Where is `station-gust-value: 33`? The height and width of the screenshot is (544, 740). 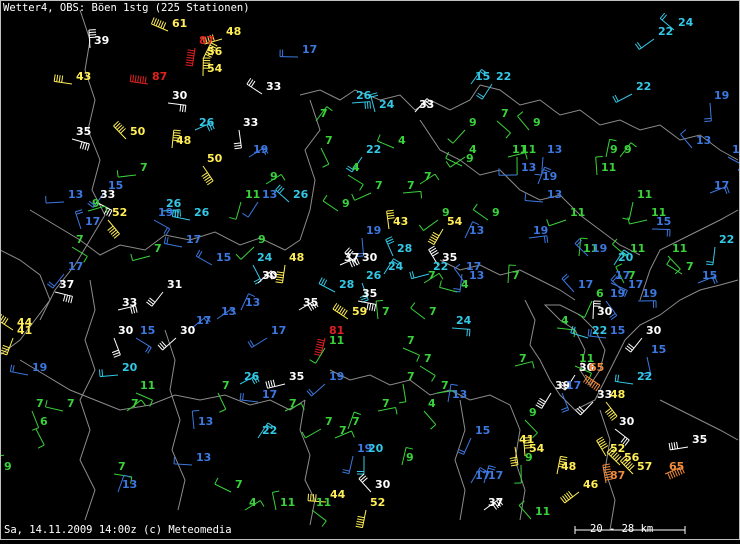 station-gust-value: 33 is located at coordinates (426, 104).